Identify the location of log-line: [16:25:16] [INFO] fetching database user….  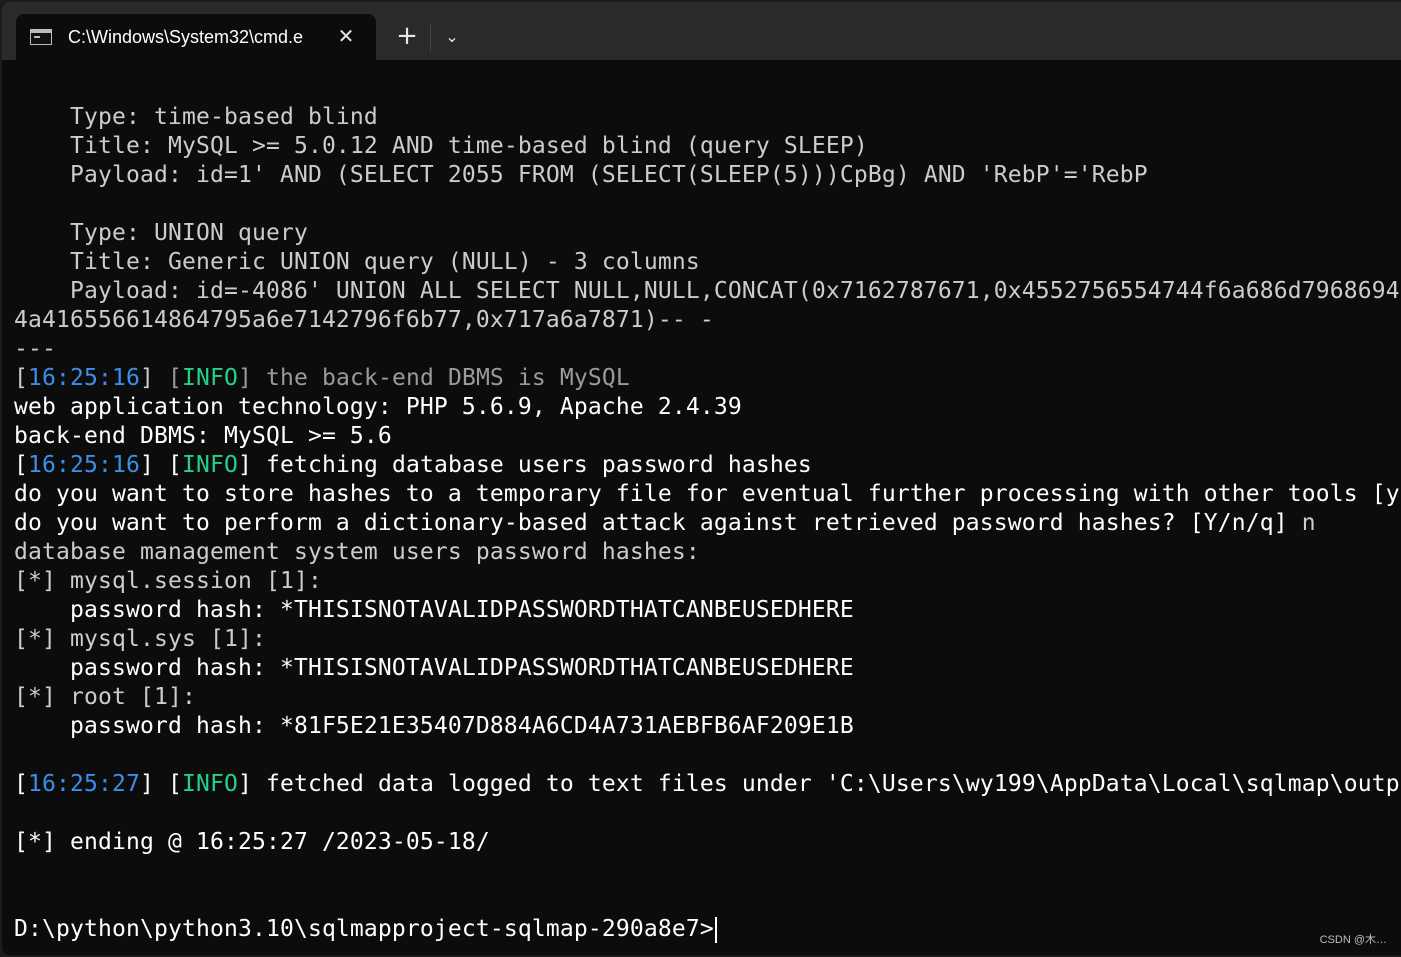
(413, 465).